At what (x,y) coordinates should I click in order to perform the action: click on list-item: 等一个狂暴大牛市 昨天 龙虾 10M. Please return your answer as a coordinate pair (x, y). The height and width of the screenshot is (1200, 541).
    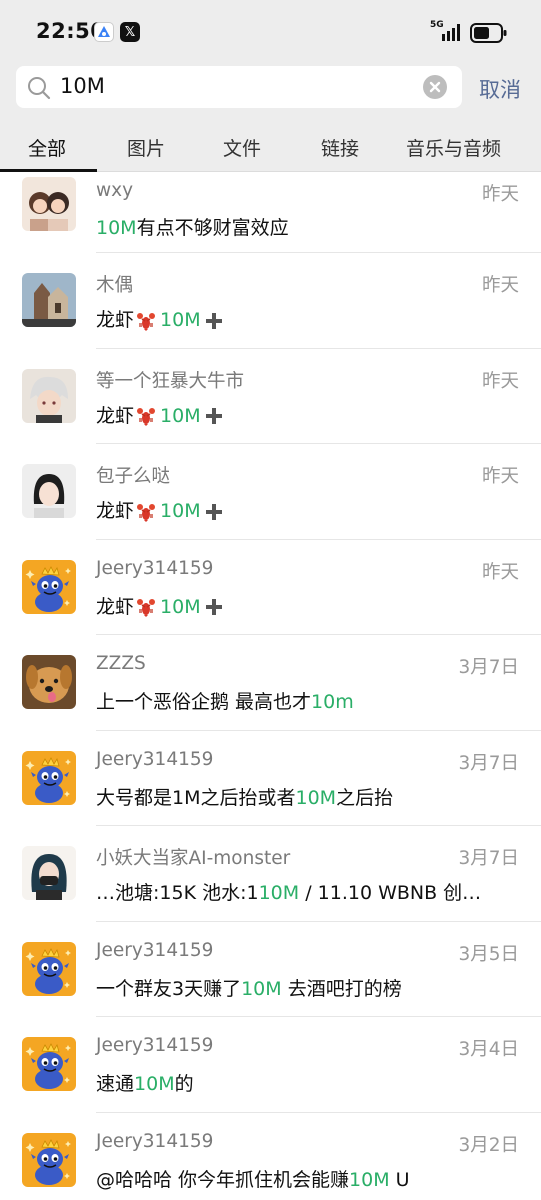
    Looking at the image, I should click on (270, 396).